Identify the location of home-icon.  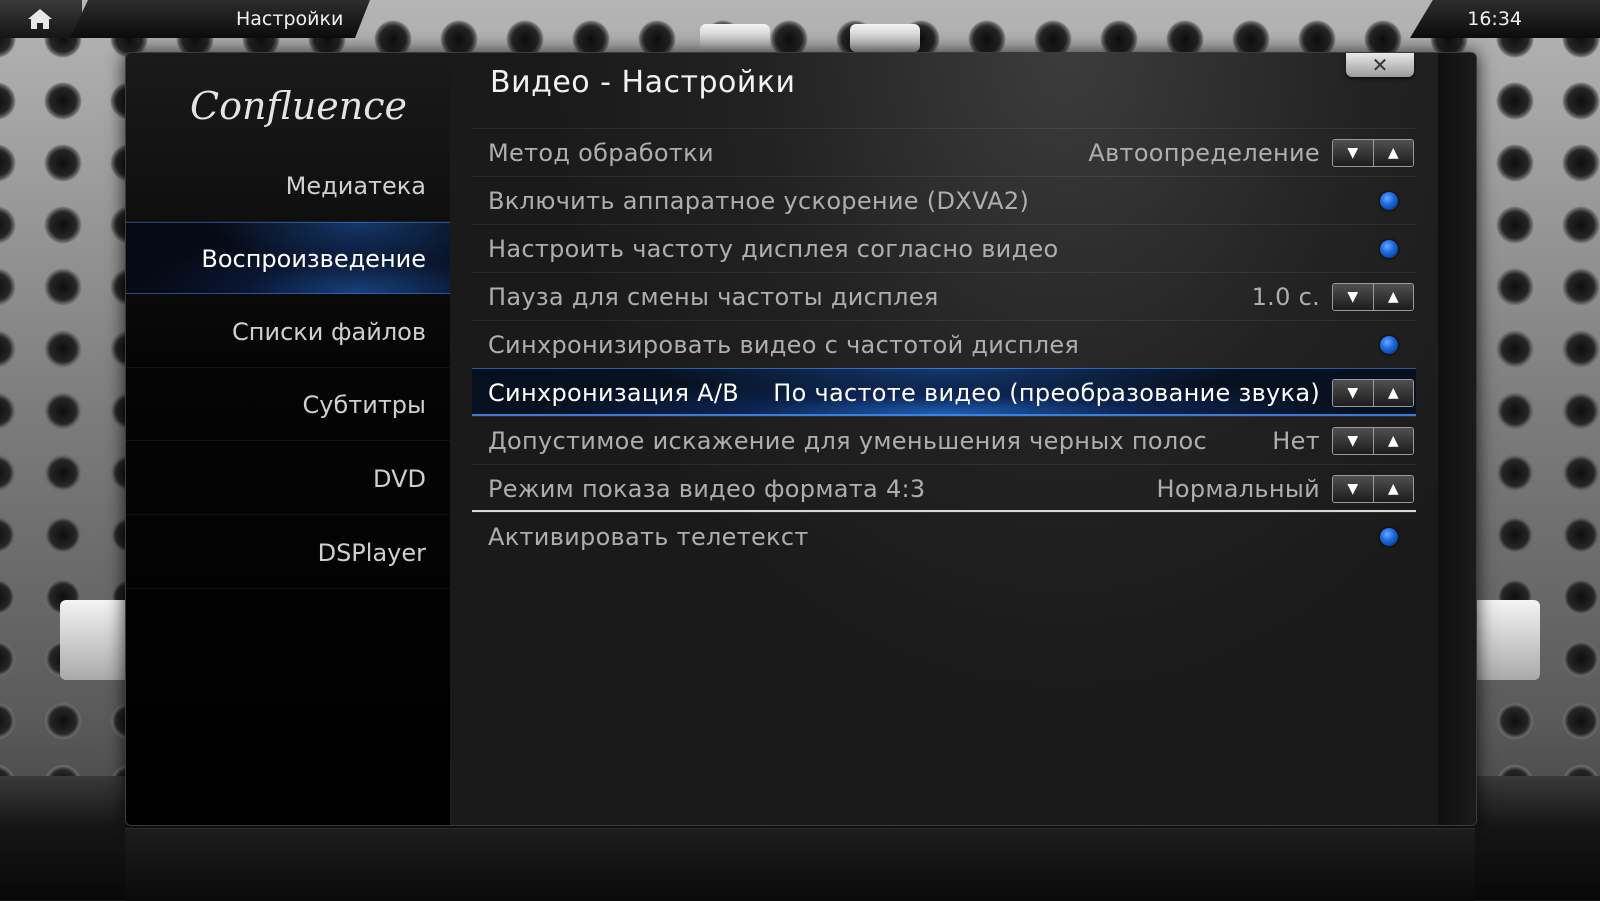
(40, 19).